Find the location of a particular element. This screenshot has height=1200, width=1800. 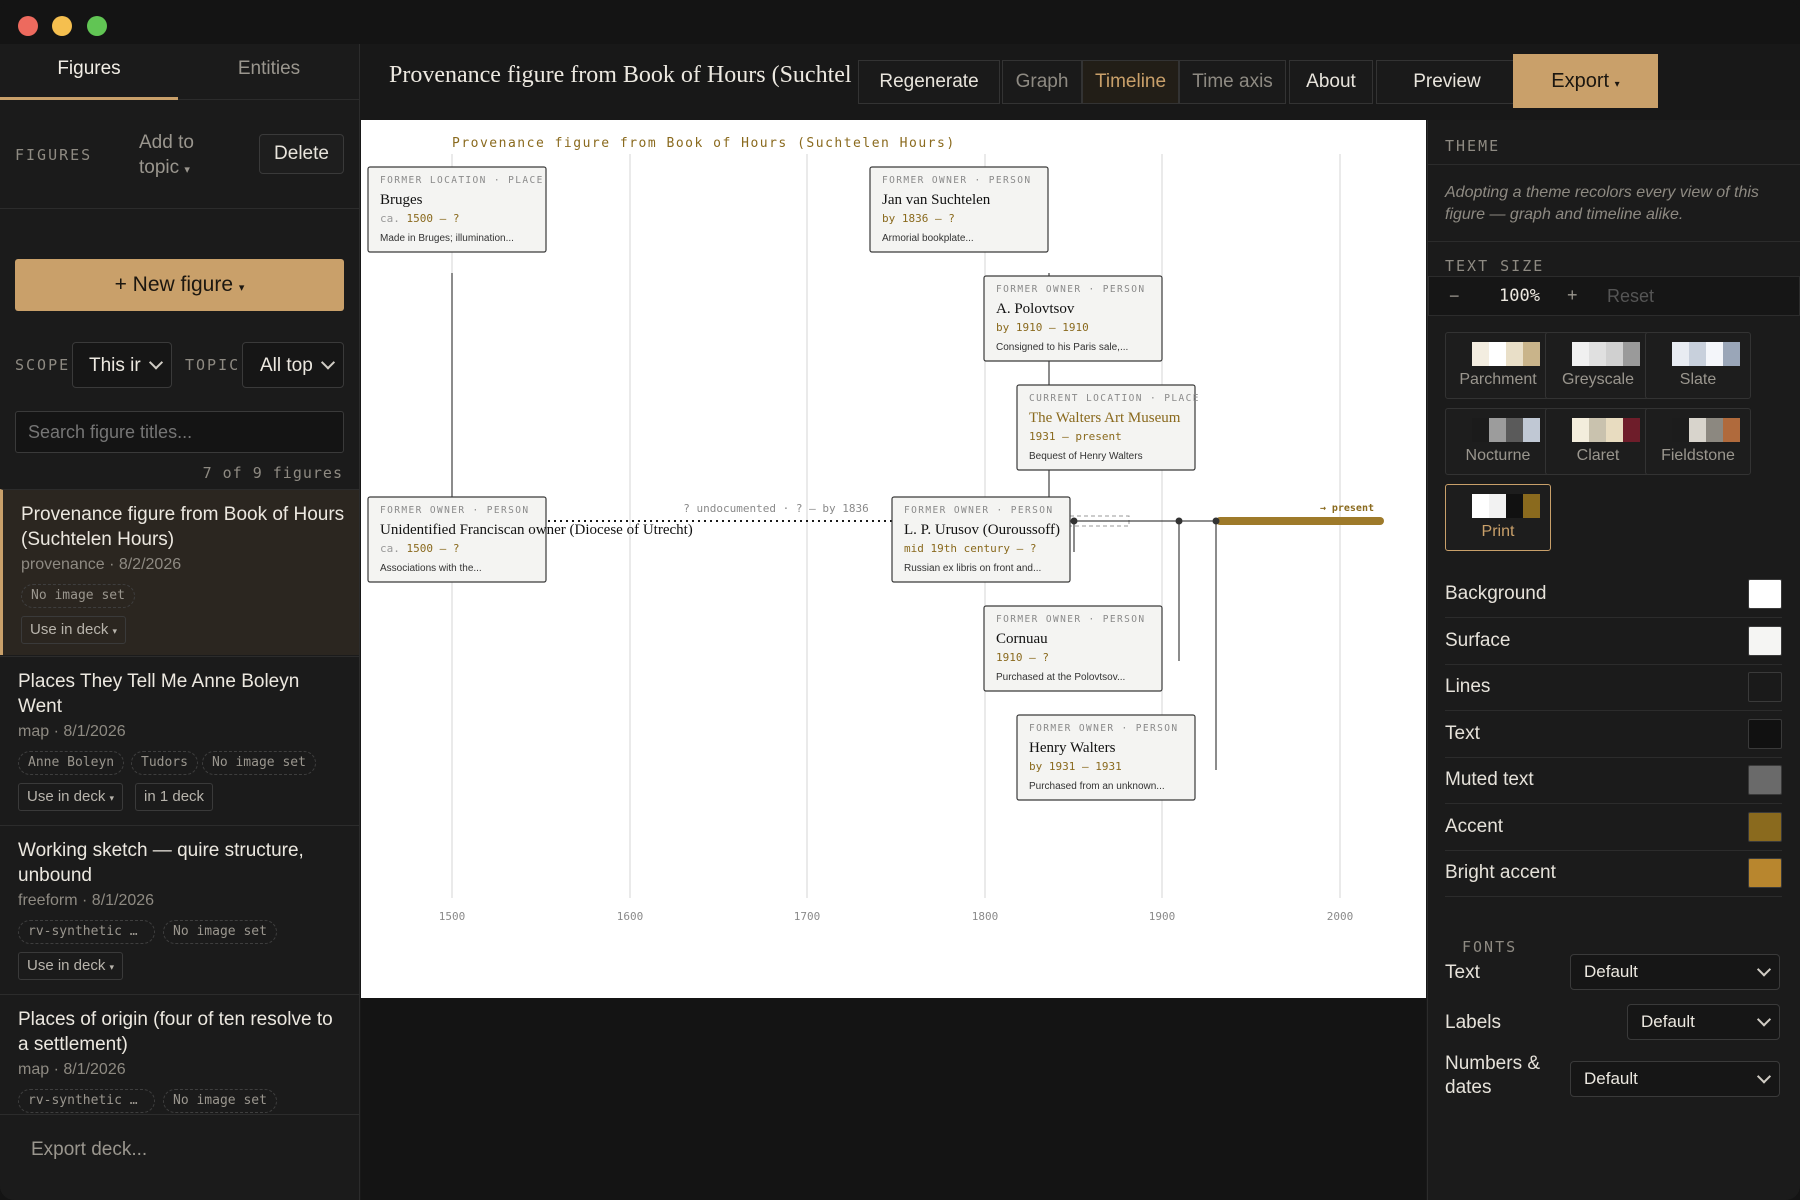

card-date-range: 1931 – present is located at coordinates (1075, 436).